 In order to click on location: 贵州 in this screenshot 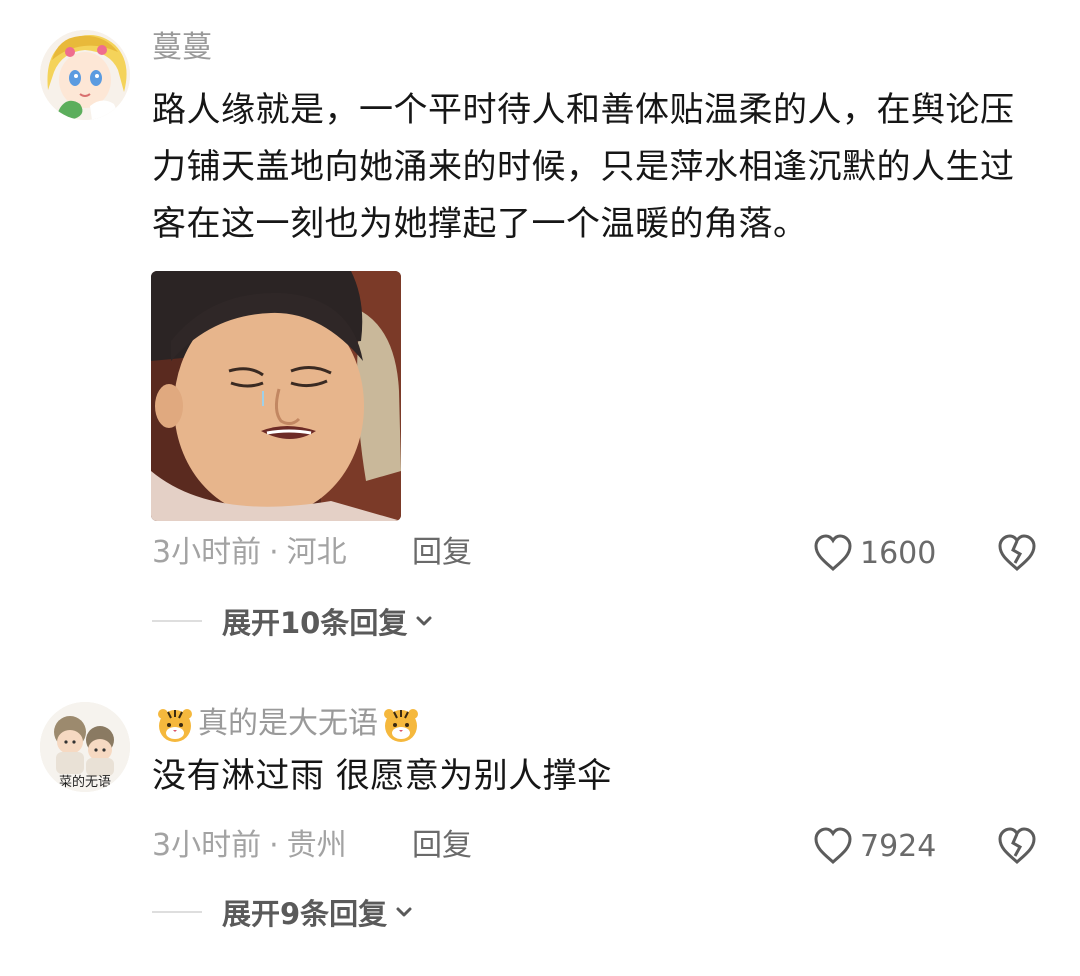, I will do `click(316, 845)`.